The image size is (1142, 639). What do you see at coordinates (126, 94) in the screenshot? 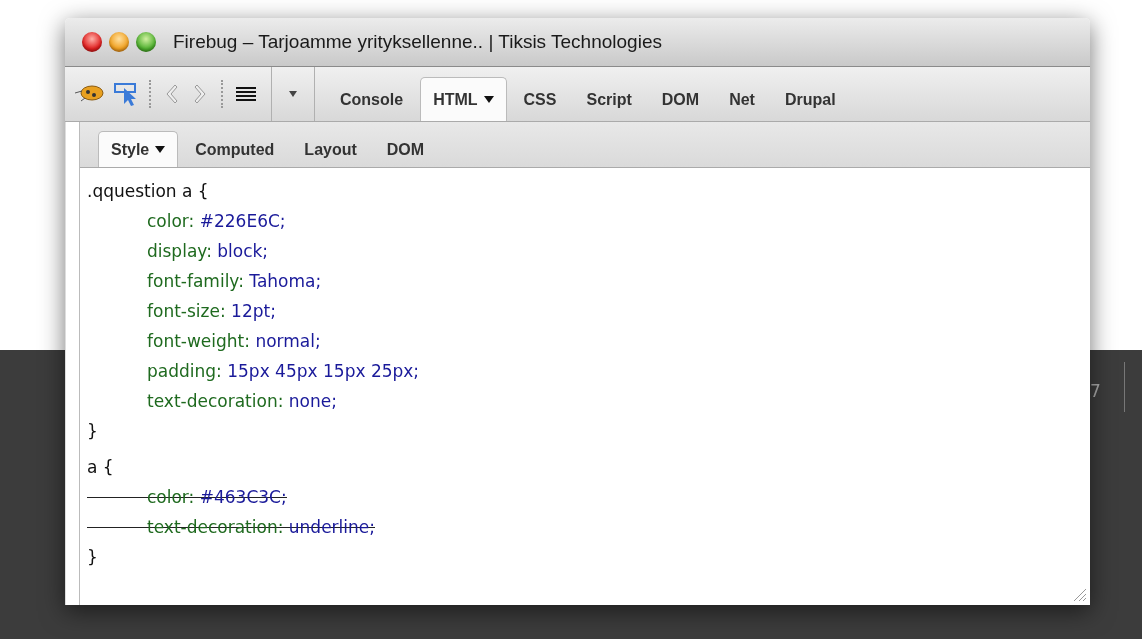
I see `inspect-icon` at bounding box center [126, 94].